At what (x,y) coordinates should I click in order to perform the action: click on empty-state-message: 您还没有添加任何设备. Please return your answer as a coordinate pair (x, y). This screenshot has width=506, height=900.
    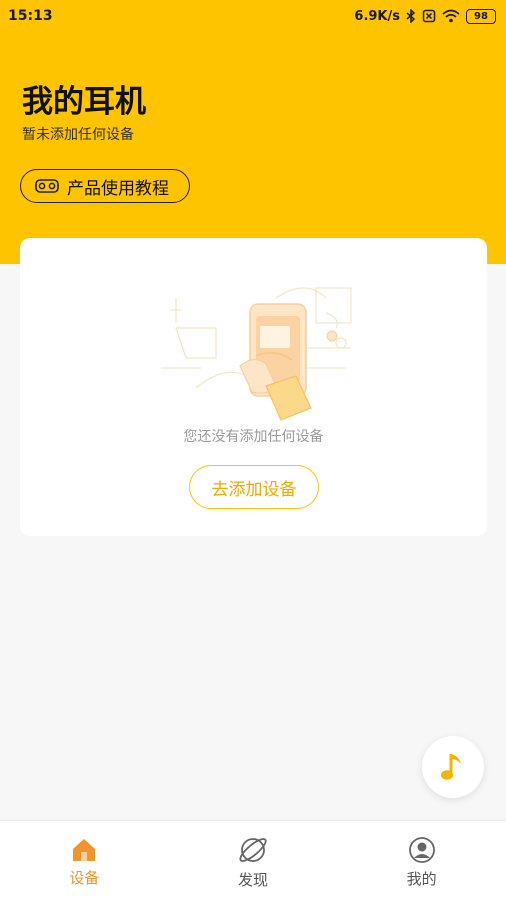
    Looking at the image, I should click on (253, 437).